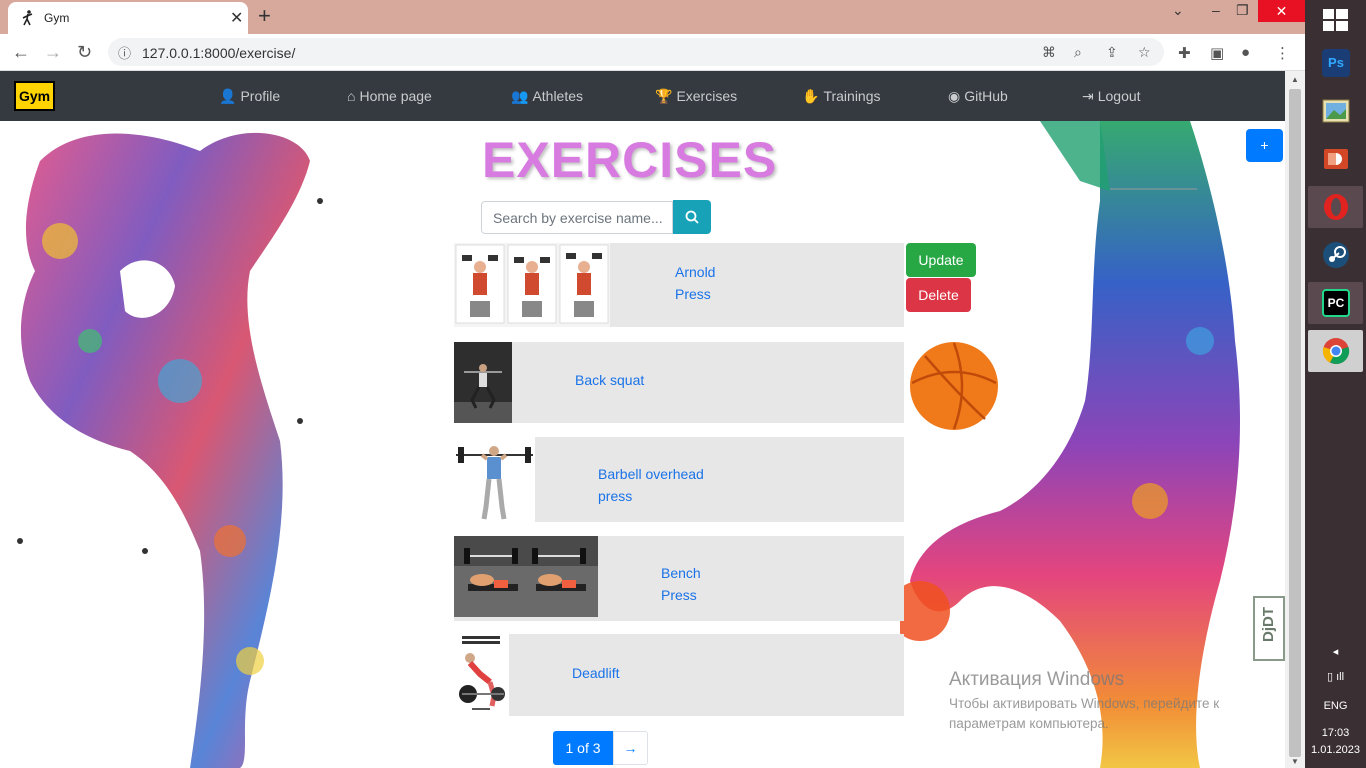  Describe the element at coordinates (1049, 52) in the screenshot. I see `translate-icon: ⌘` at that location.